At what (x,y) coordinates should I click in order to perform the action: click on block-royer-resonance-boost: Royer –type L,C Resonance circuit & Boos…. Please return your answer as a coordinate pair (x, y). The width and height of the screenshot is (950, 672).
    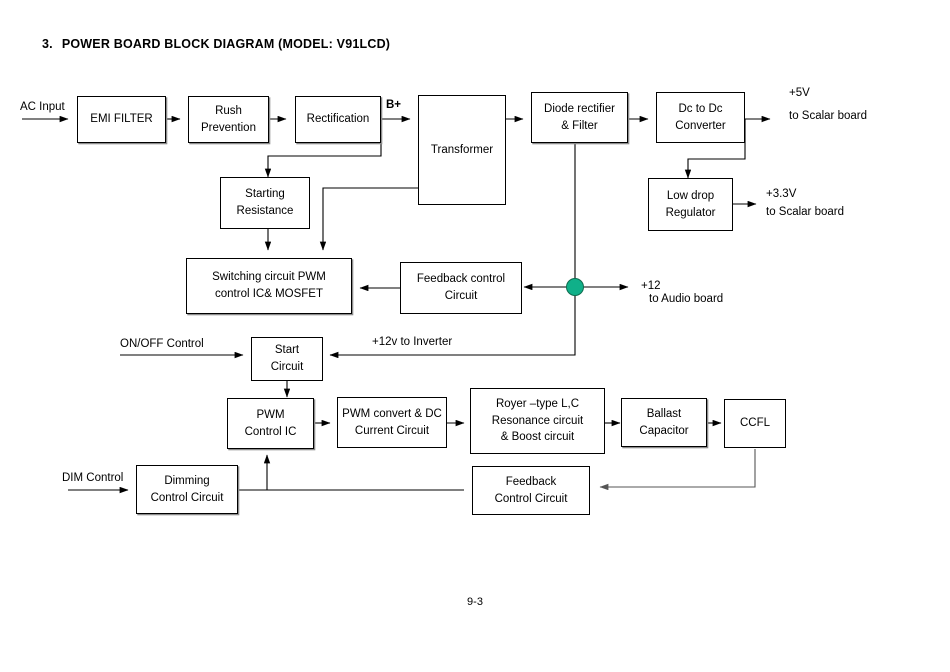
    Looking at the image, I should click on (537, 421).